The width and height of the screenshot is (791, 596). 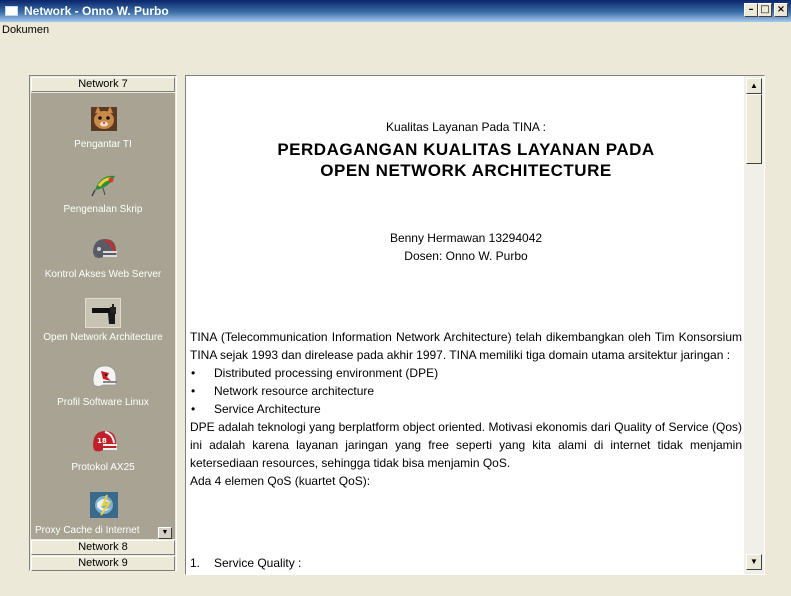 What do you see at coordinates (105, 248) in the screenshot?
I see `helmet-icon` at bounding box center [105, 248].